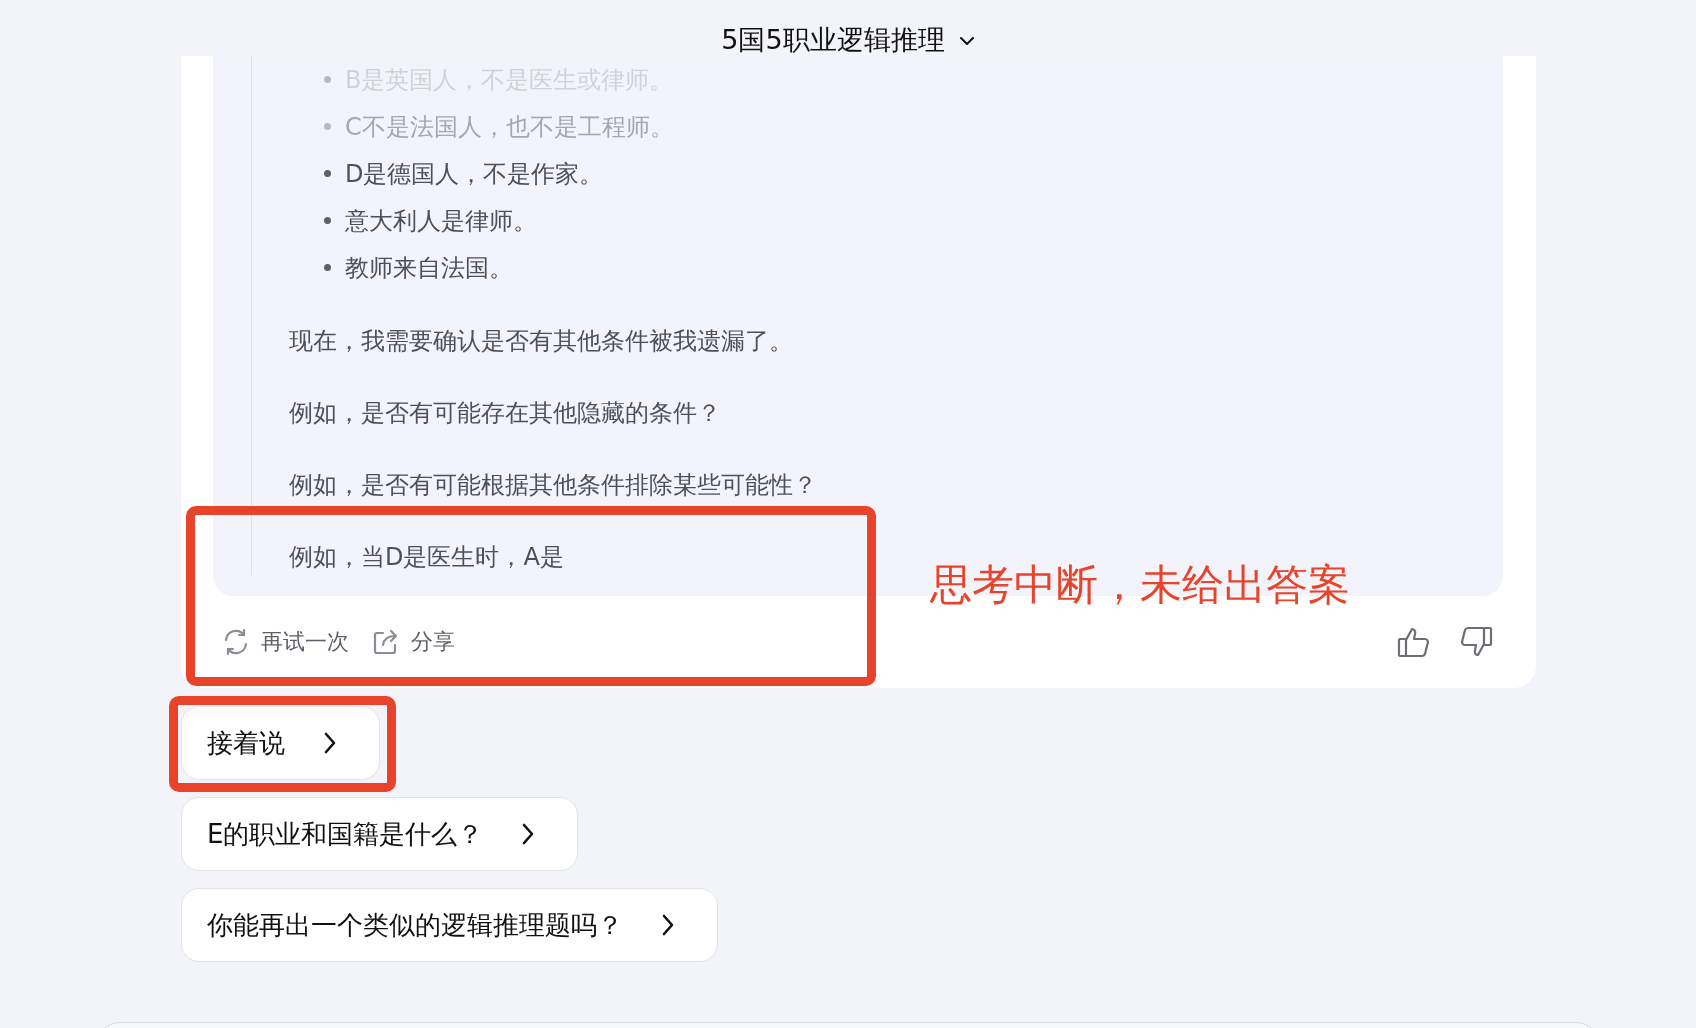 This screenshot has width=1696, height=1028. Describe the element at coordinates (441, 221) in the screenshot. I see `bullet-text: 意大利人是律师。` at that location.